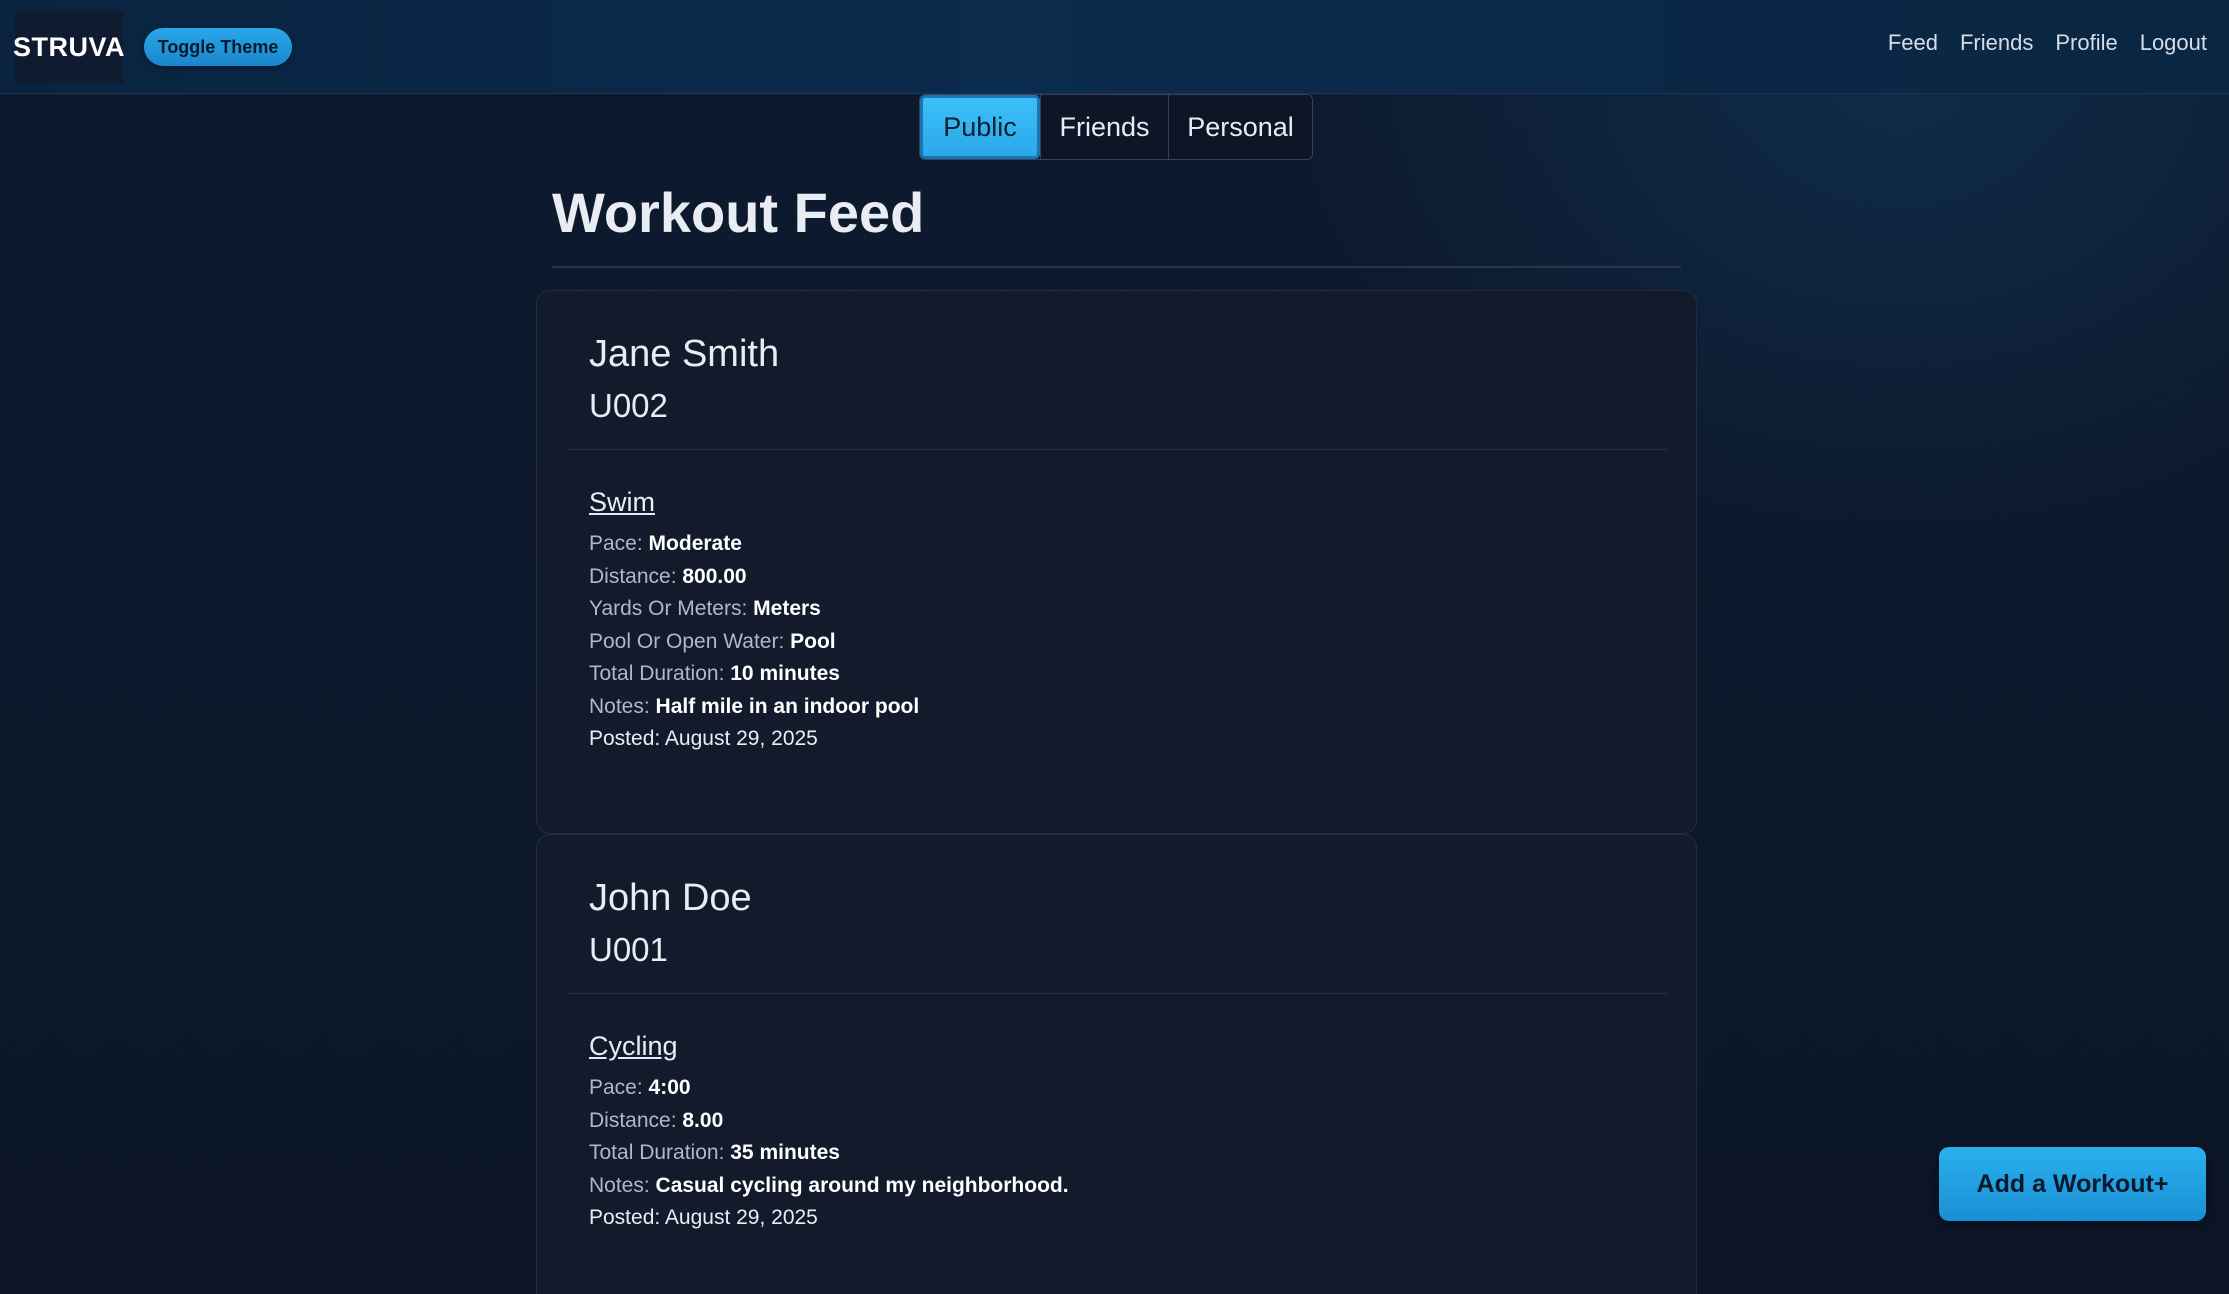  Describe the element at coordinates (785, 673) in the screenshot. I see `field-value: 10 minutes` at that location.